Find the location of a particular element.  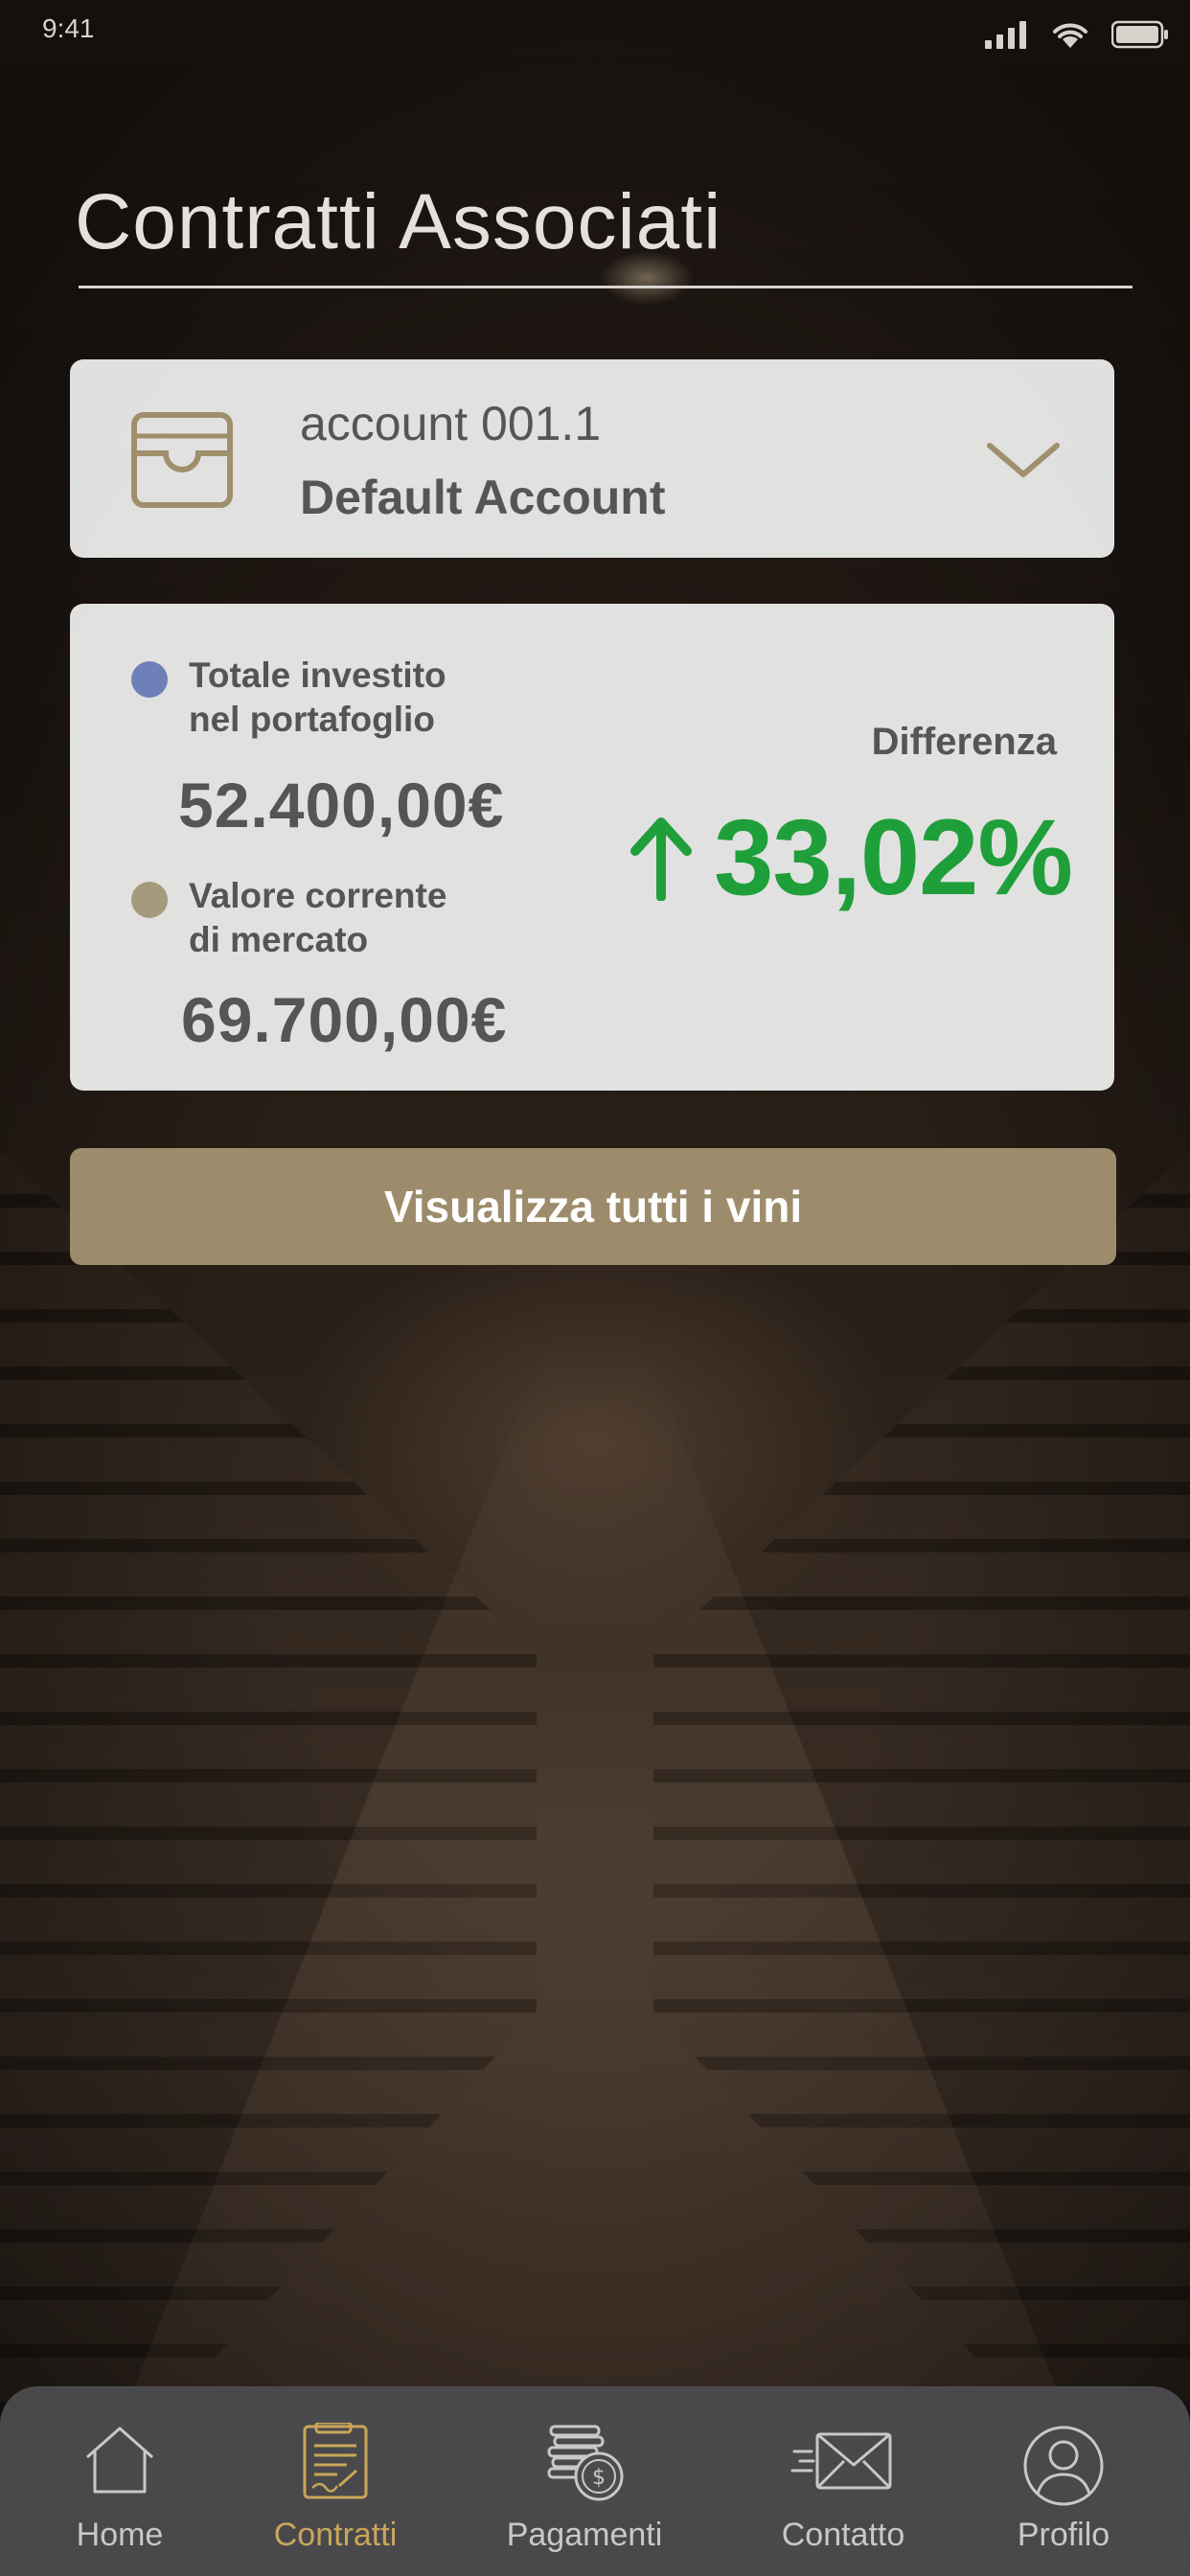

view-all-wines-button: Visualizza tutti i vini is located at coordinates (593, 1206).